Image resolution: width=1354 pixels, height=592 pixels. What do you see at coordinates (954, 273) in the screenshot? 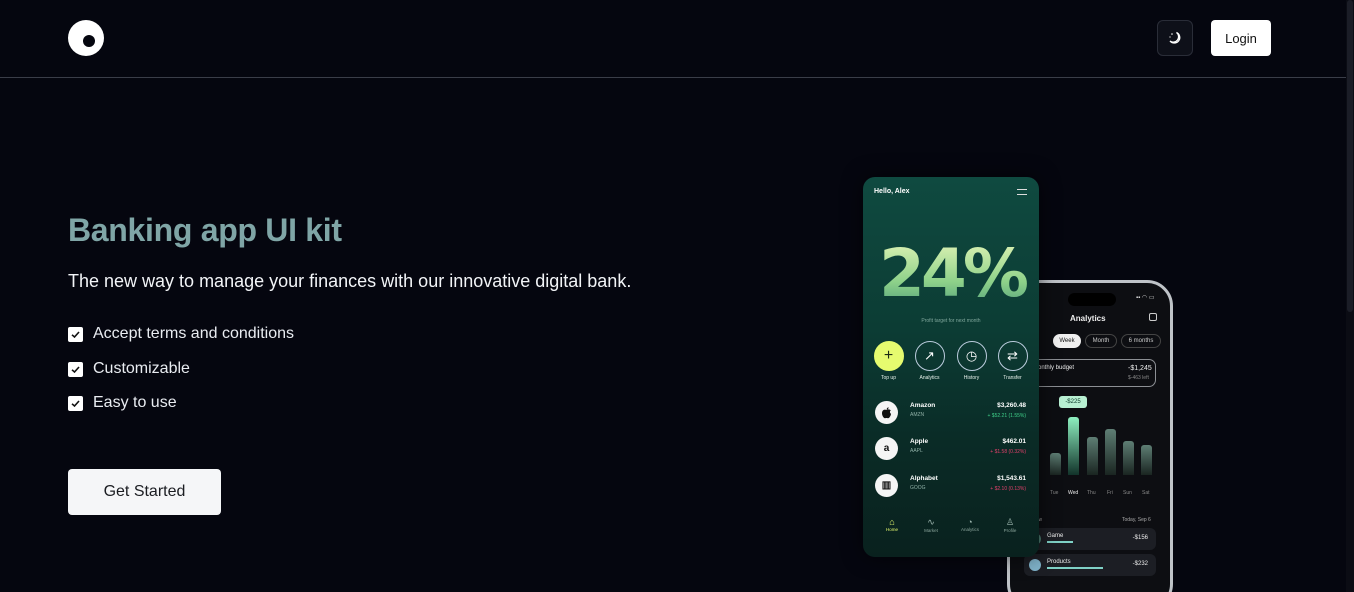
I see `profit-percent: 24%` at bounding box center [954, 273].